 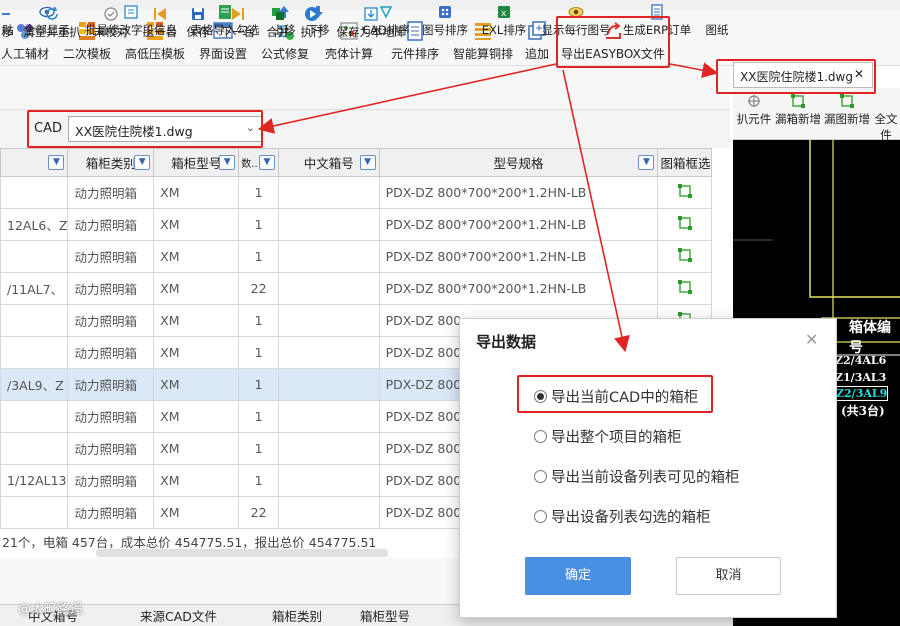 I want to click on merge-icon, so click(x=278, y=14).